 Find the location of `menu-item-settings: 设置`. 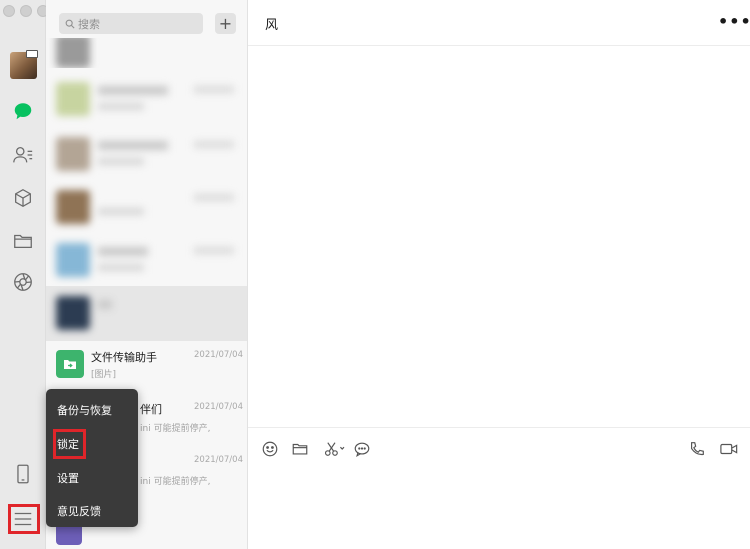

menu-item-settings: 设置 is located at coordinates (68, 478).